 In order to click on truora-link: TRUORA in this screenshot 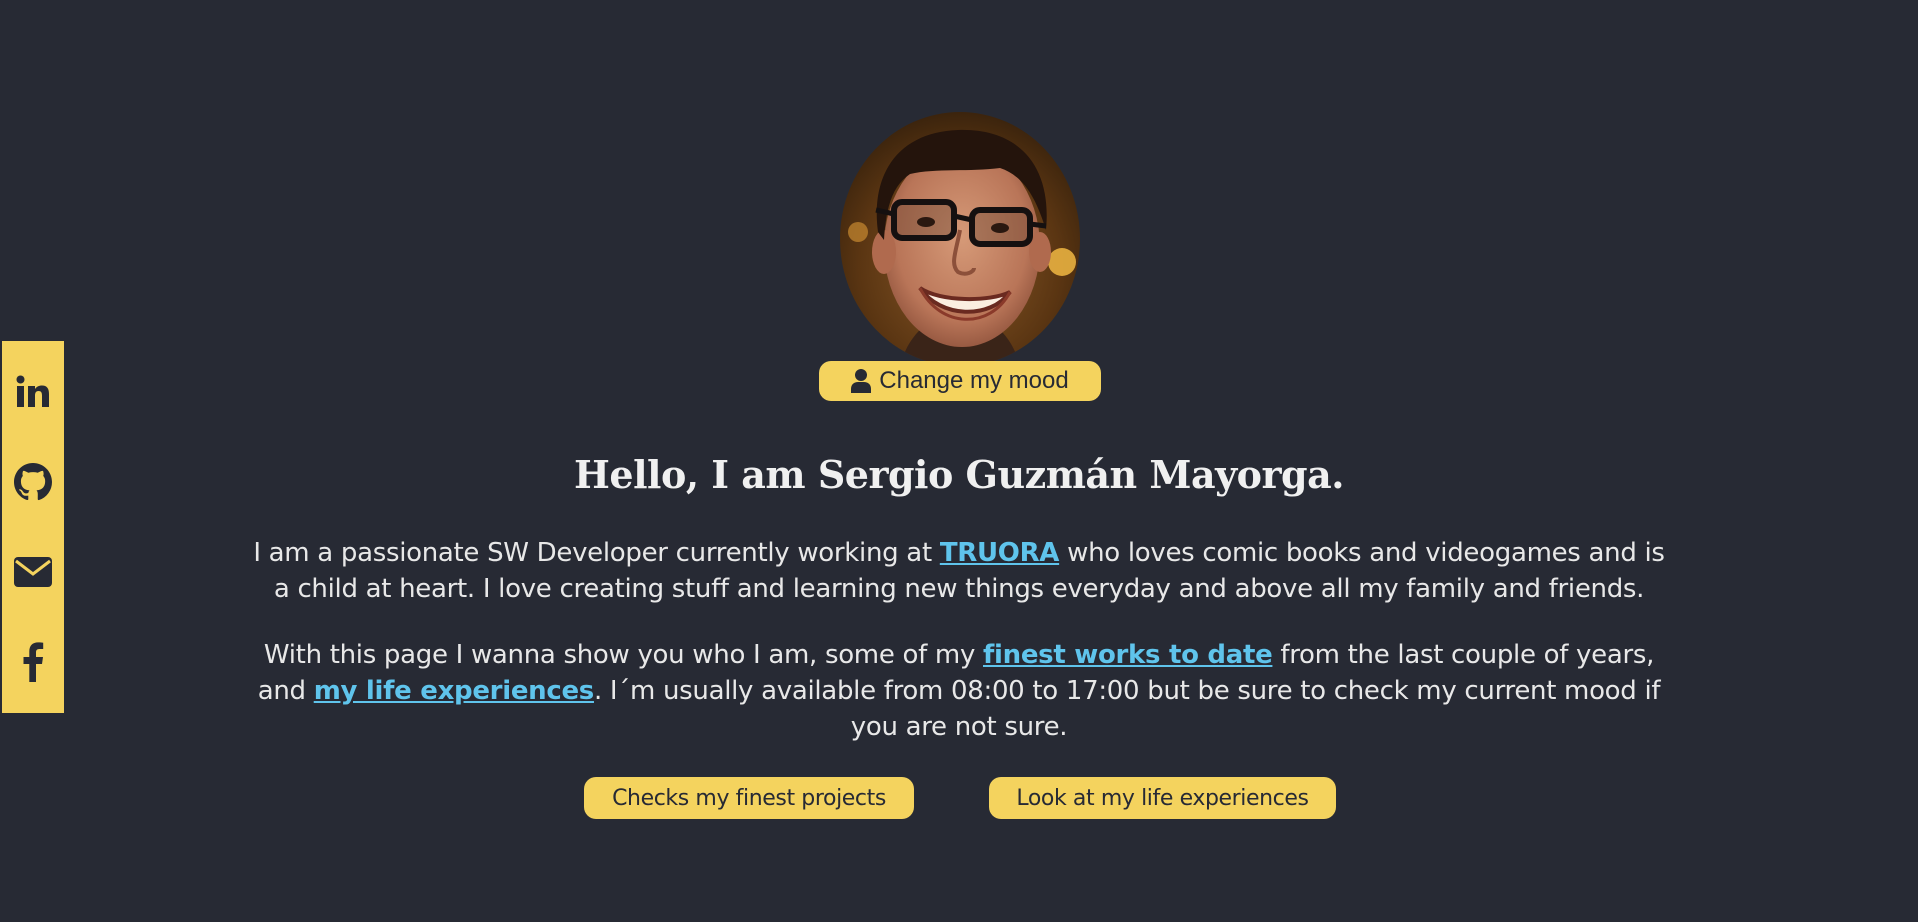, I will do `click(1000, 553)`.